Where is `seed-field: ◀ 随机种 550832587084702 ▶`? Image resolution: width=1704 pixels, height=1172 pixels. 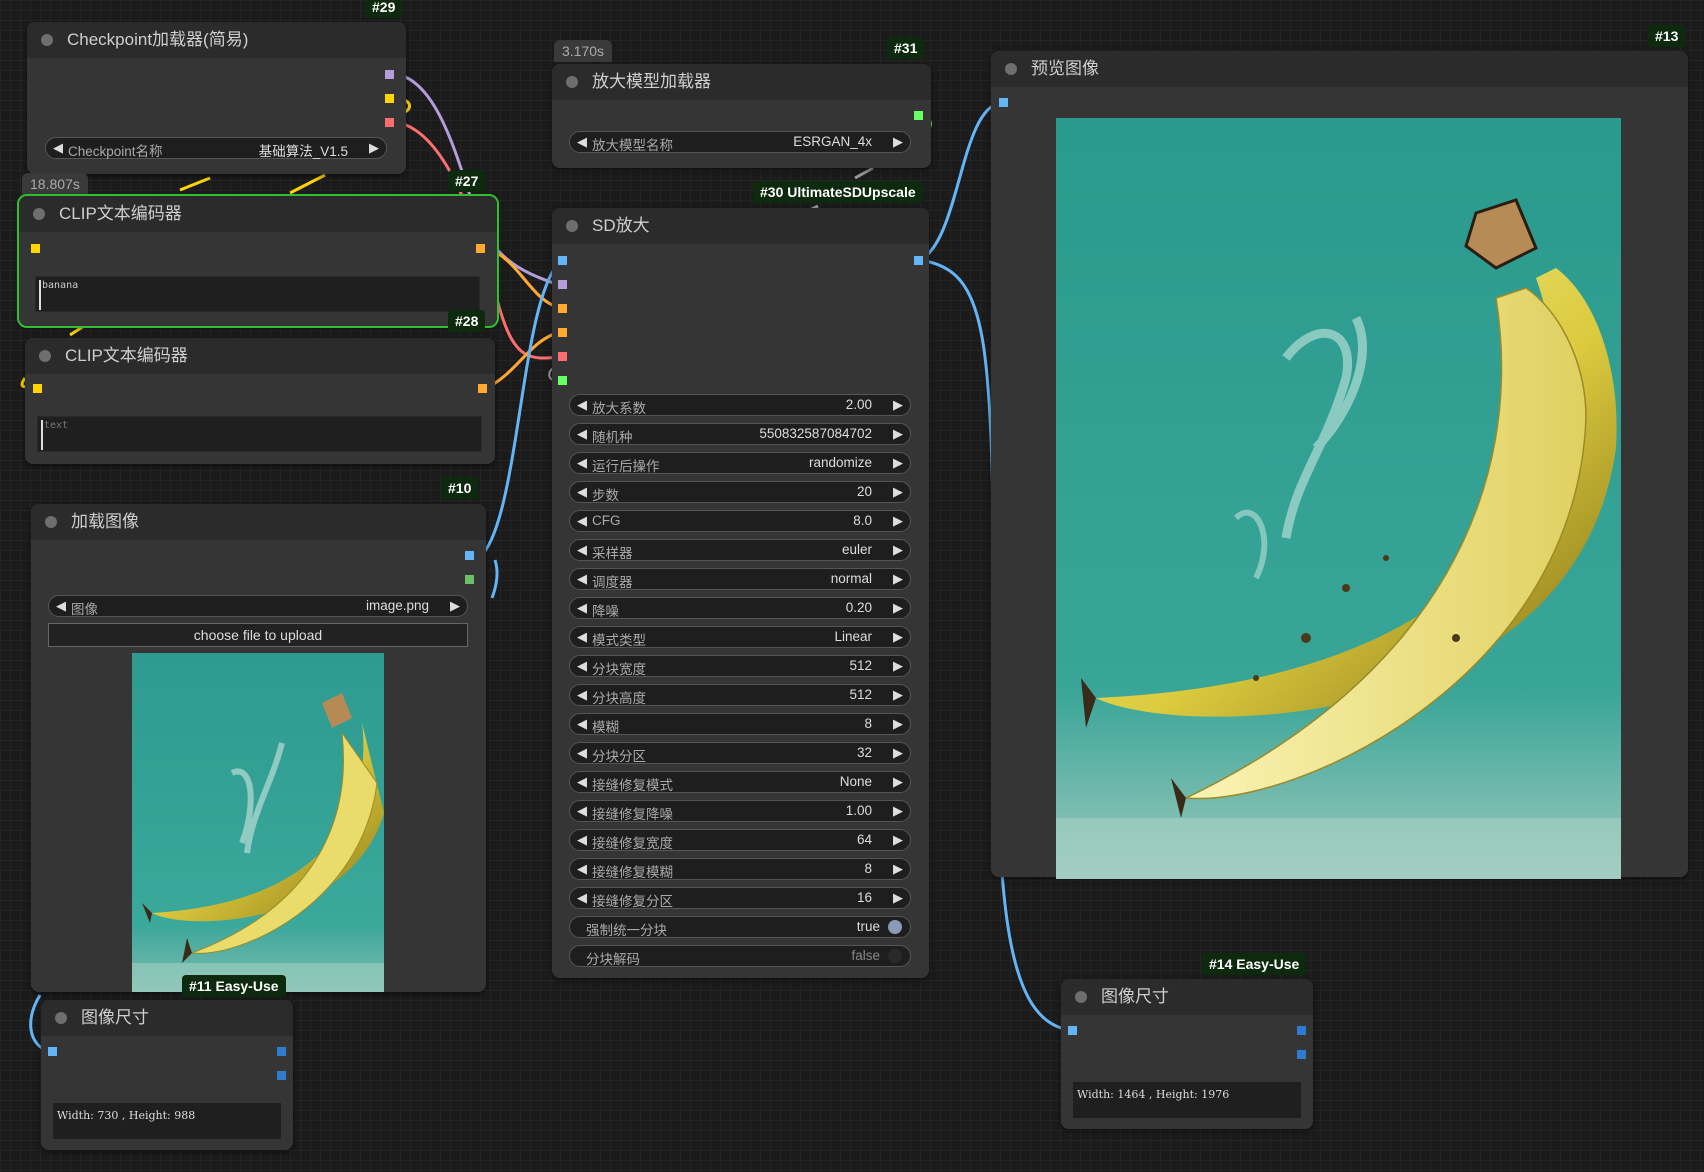 seed-field: ◀ 随机种 550832587084702 ▶ is located at coordinates (740, 434).